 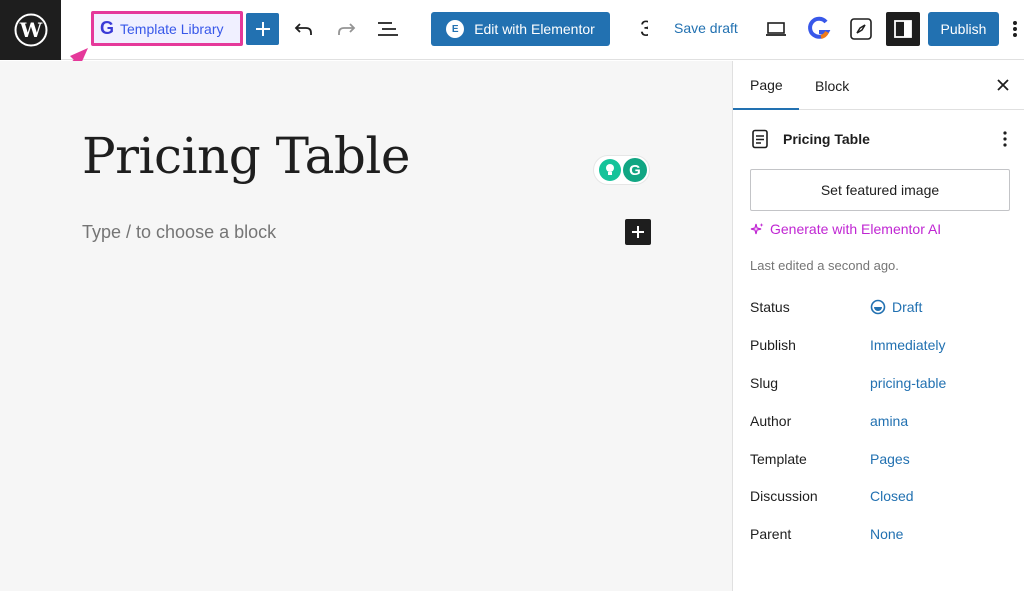 I want to click on close-icon, so click(x=1003, y=85).